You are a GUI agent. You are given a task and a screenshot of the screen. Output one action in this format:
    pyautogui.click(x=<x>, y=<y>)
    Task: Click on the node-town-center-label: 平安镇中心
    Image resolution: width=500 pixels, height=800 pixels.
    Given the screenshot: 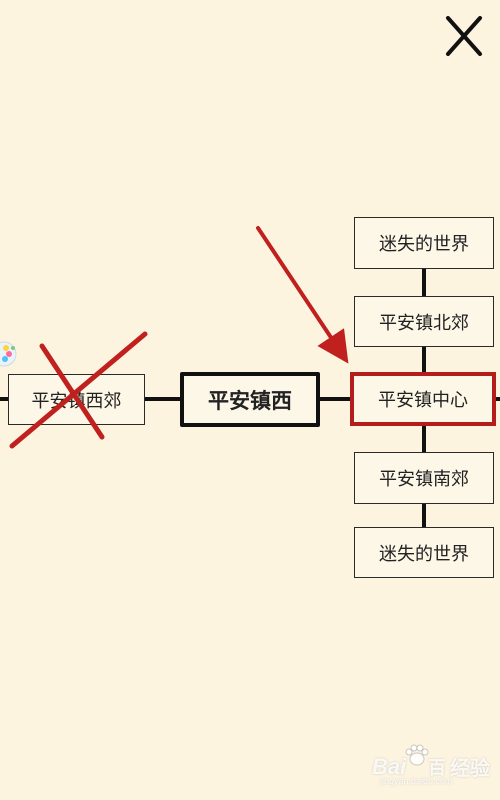 What is the action you would take?
    pyautogui.click(x=423, y=400)
    